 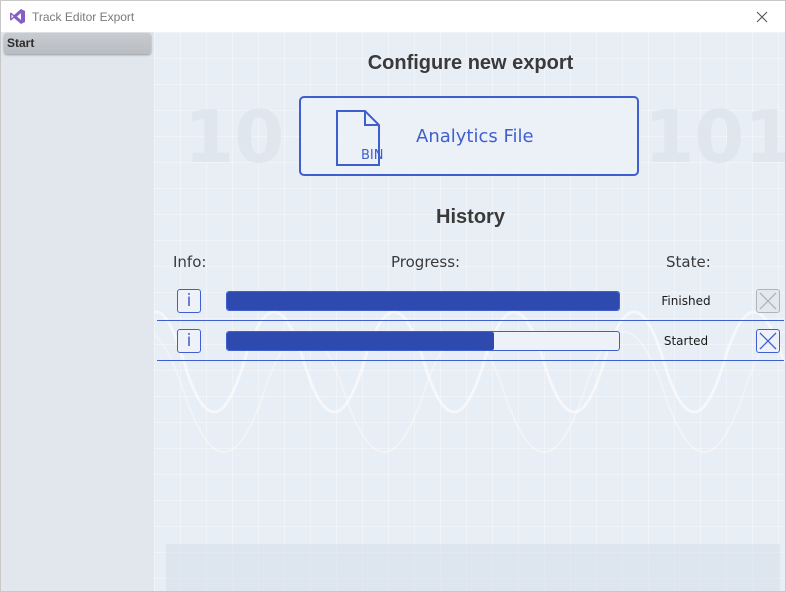 I want to click on state-column-header: State:, so click(x=688, y=262).